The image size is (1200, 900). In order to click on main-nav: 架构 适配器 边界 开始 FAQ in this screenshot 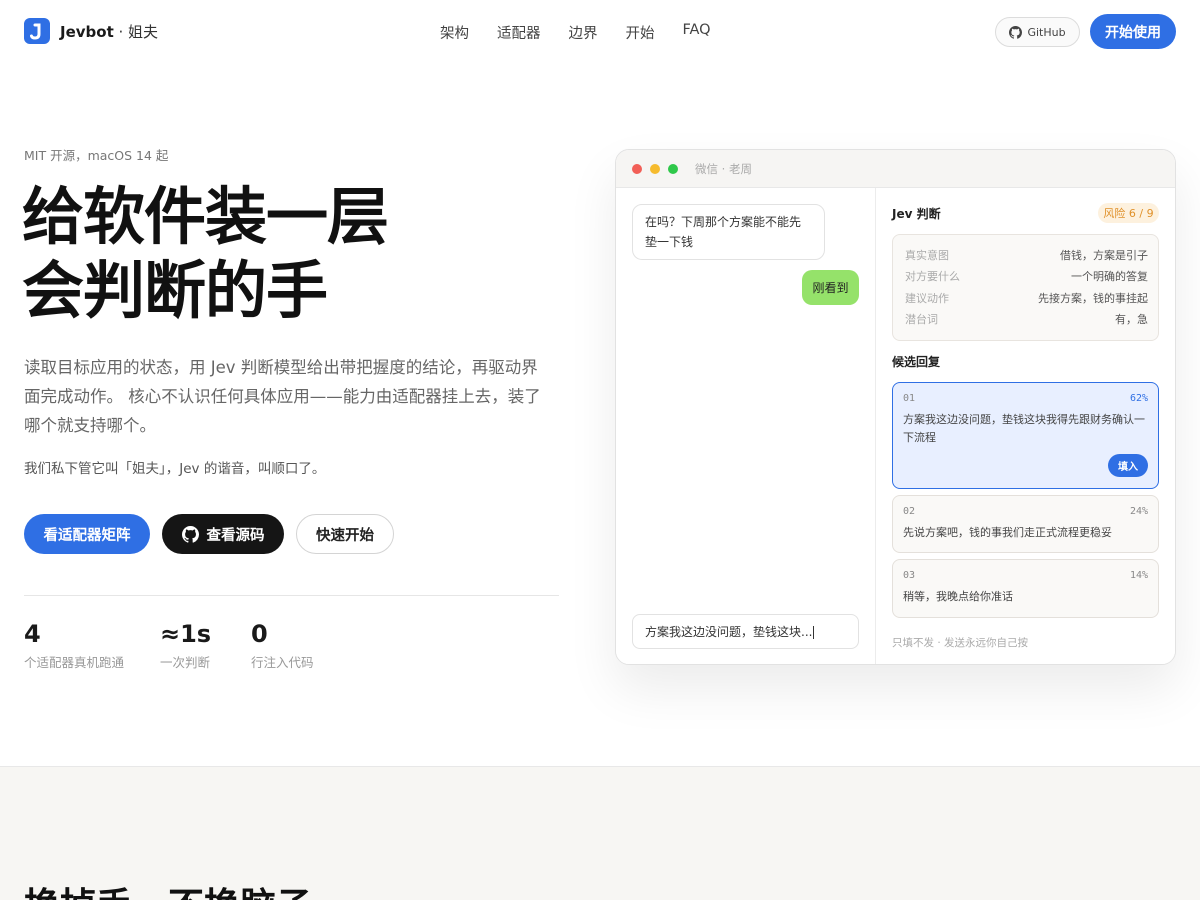, I will do `click(575, 32)`.